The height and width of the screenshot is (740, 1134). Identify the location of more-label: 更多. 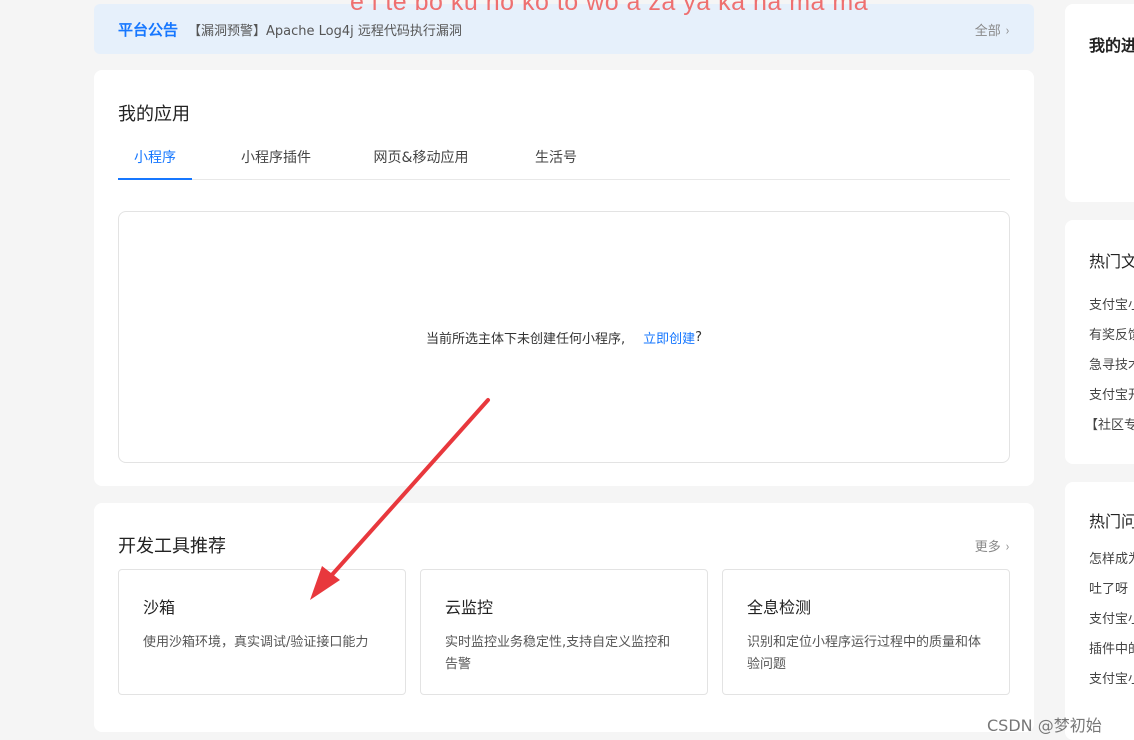
(987, 547).